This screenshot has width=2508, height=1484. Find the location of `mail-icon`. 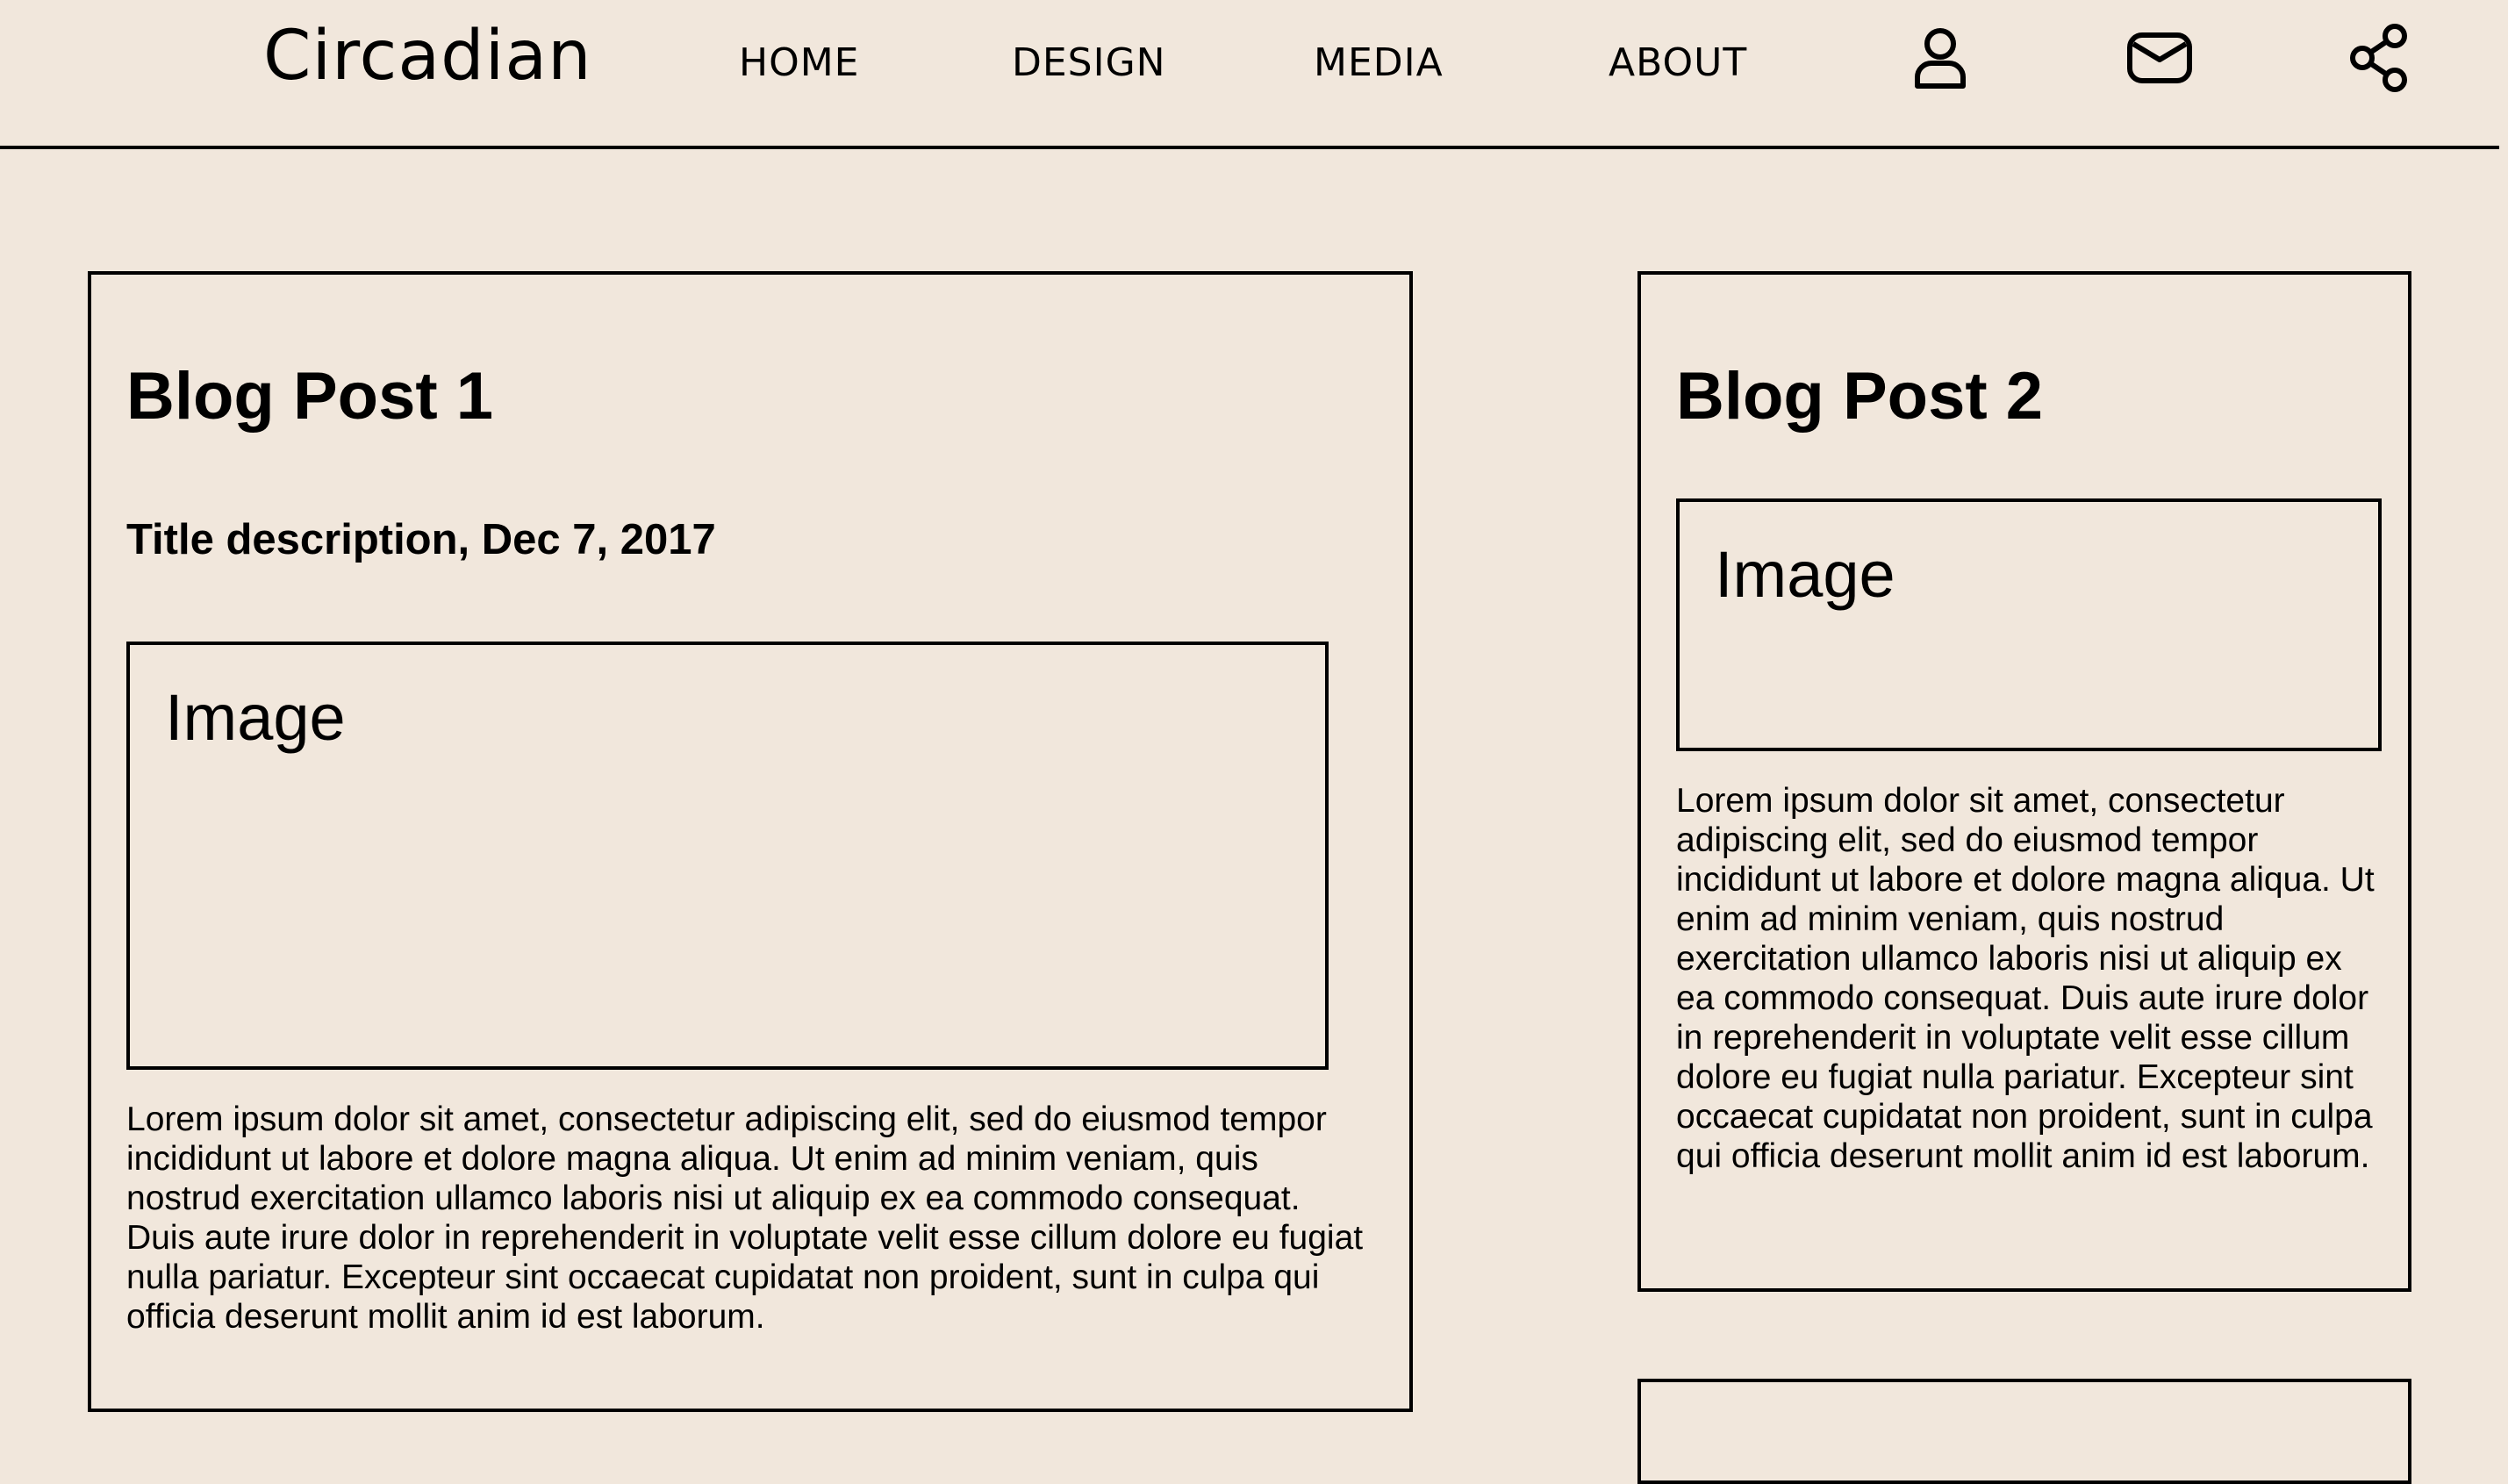

mail-icon is located at coordinates (2159, 57).